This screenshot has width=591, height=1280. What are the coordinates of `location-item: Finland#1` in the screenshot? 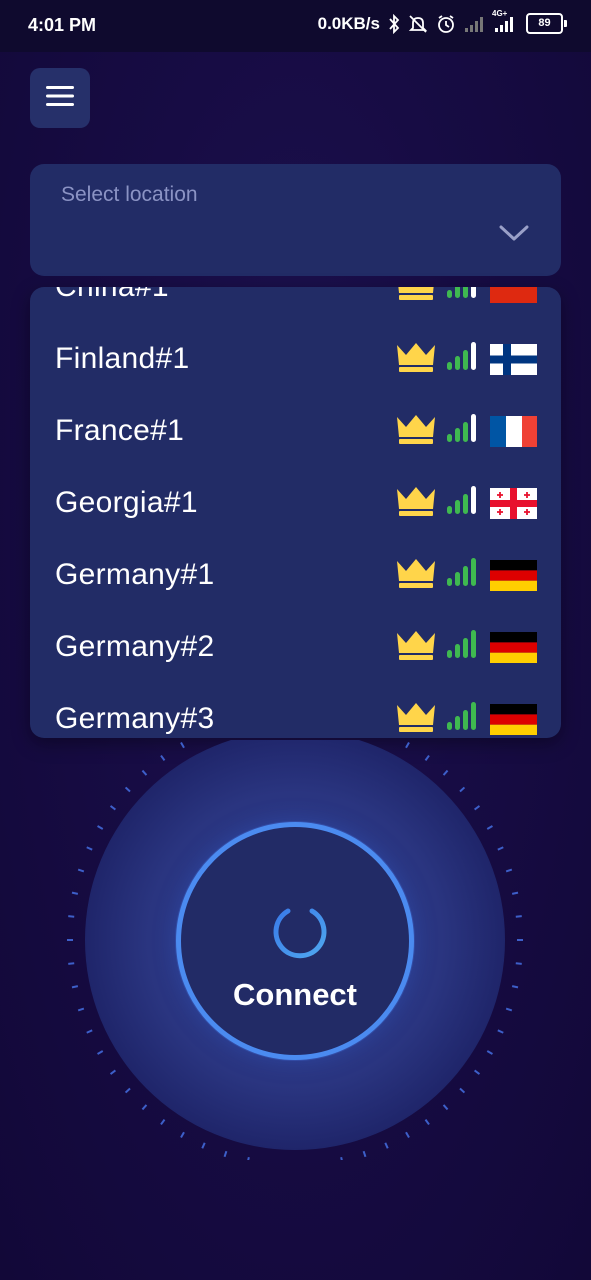 It's located at (295, 359).